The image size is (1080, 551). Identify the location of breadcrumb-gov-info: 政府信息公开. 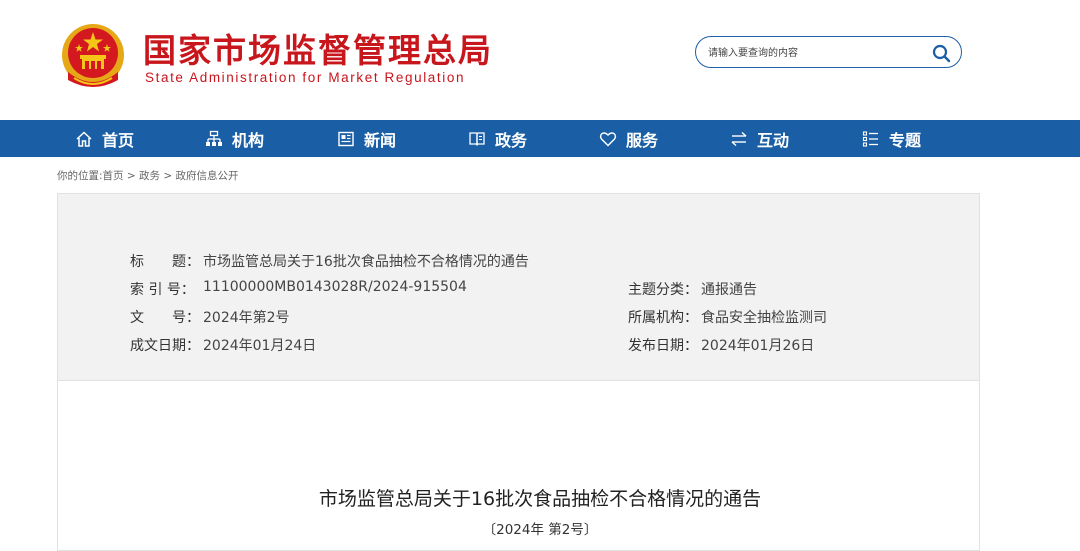
(207, 176).